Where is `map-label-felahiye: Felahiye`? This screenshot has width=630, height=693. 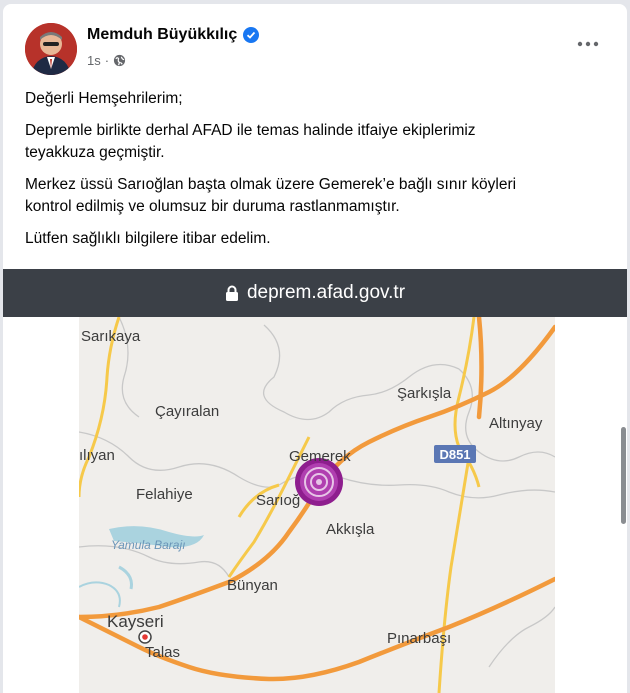
map-label-felahiye: Felahiye is located at coordinates (164, 494).